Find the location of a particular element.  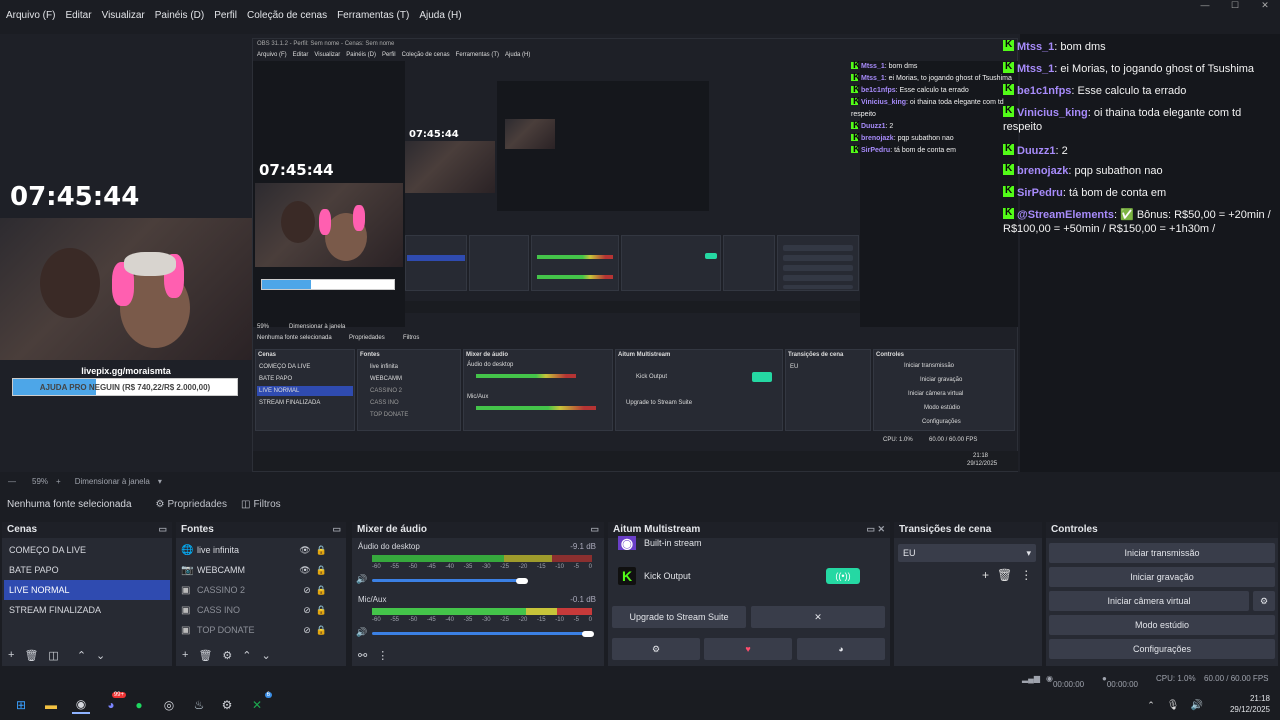

properties-button: ⚙ Propriedades is located at coordinates (191, 504).